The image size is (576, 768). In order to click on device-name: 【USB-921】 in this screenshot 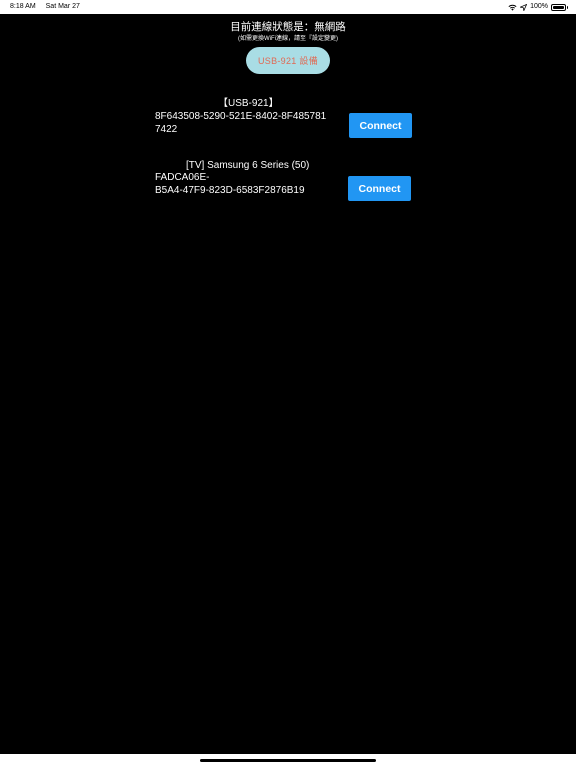, I will do `click(248, 103)`.